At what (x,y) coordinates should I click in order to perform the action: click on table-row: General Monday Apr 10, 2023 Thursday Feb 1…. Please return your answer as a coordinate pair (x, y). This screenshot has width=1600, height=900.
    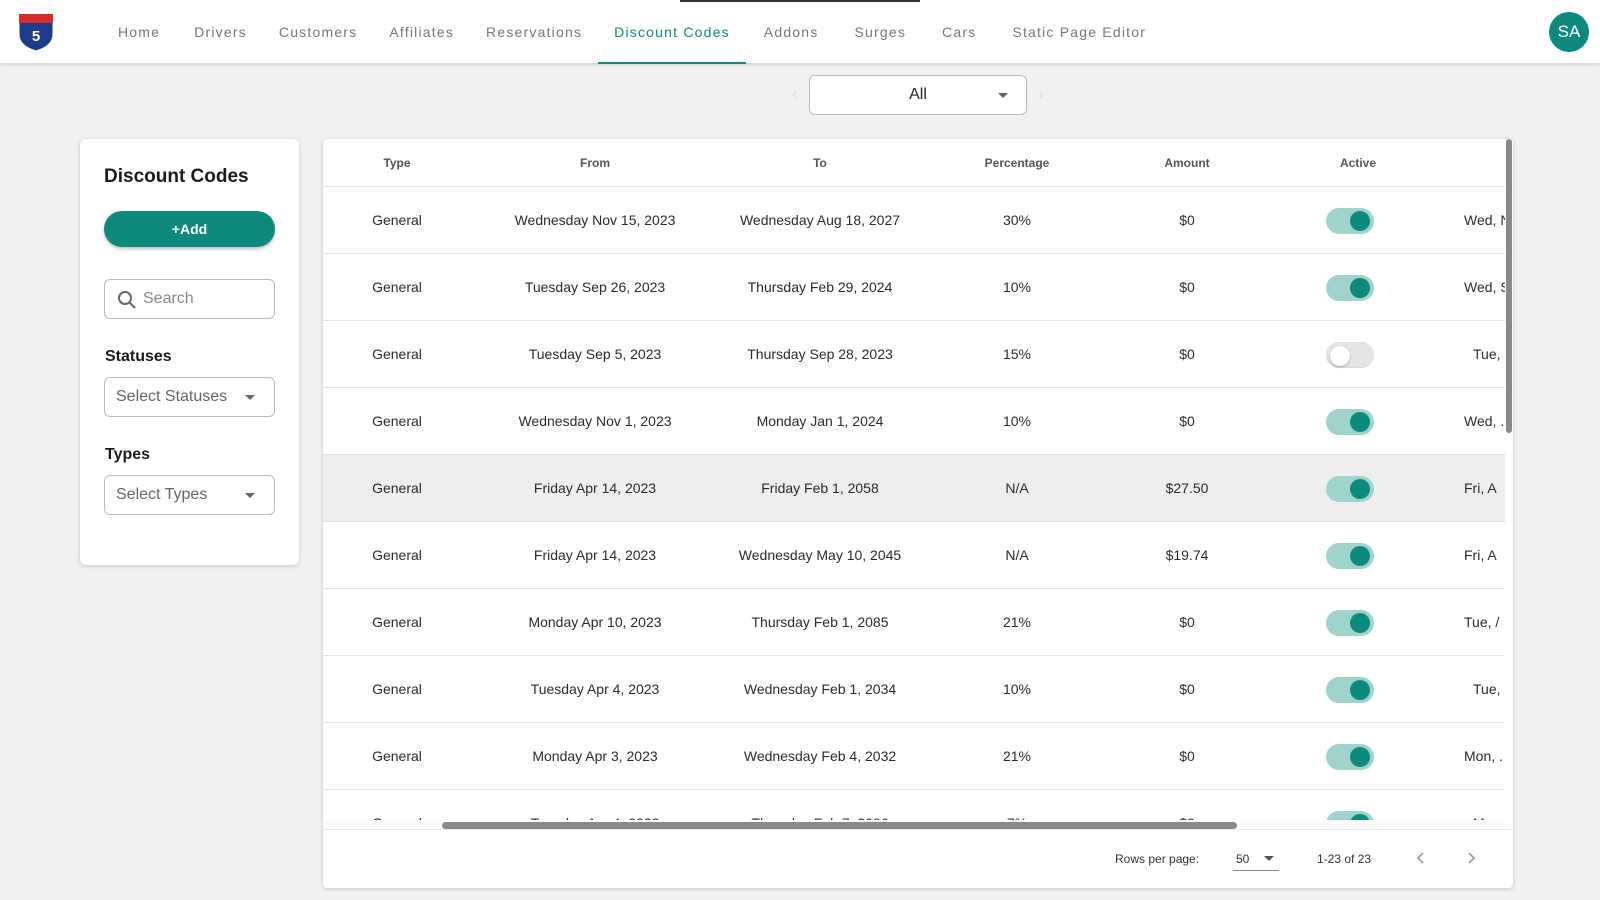
    Looking at the image, I should click on (914, 622).